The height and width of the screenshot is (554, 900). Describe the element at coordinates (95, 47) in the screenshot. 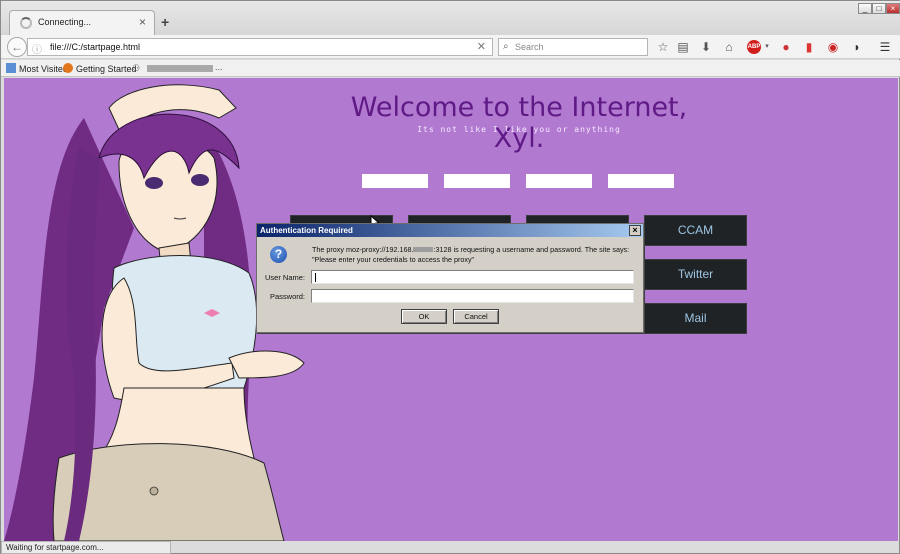

I see `url-text: file:///C:/startpage.html` at that location.